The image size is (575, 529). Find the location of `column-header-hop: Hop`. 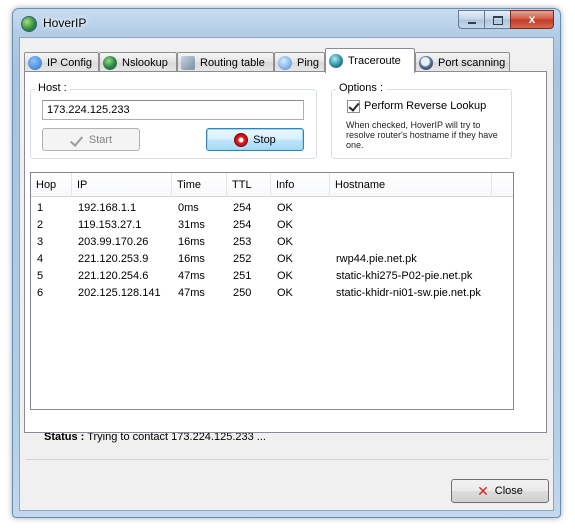

column-header-hop: Hop is located at coordinates (51, 185).